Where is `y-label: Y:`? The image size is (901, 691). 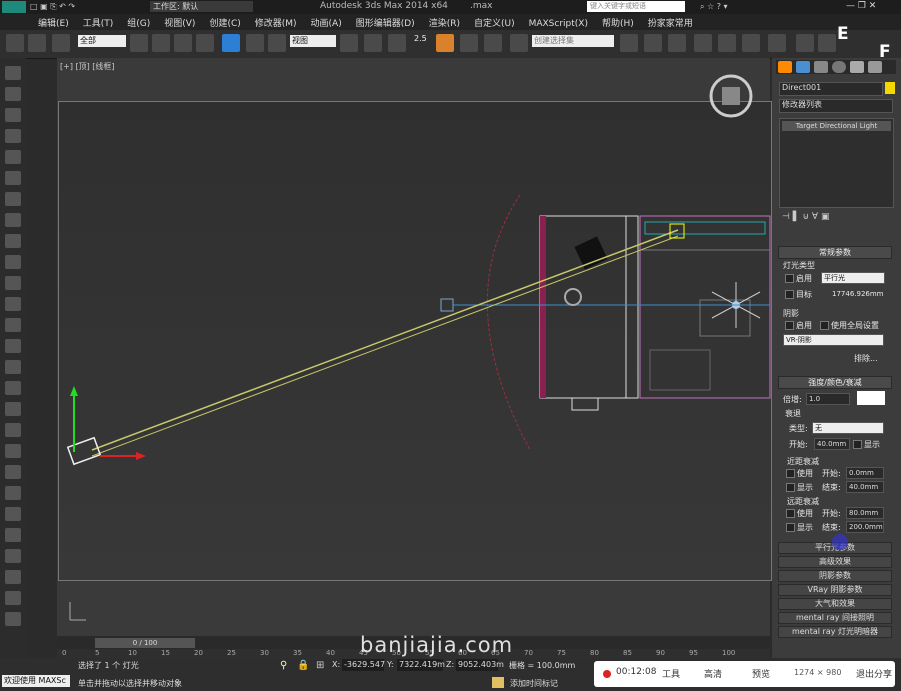 y-label: Y: is located at coordinates (390, 664).